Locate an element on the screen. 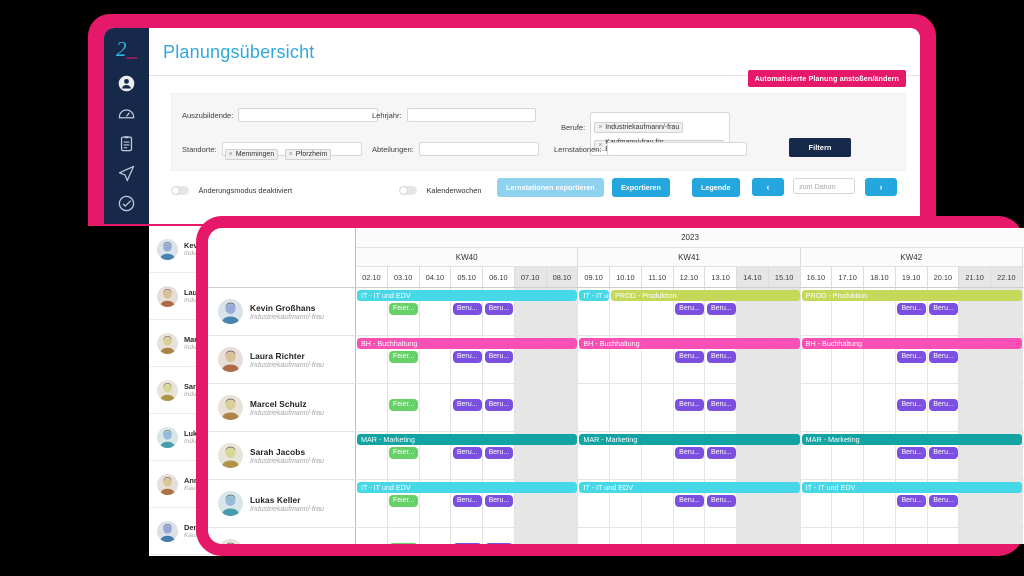 Image resolution: width=1024 pixels, height=576 pixels. next-period-button: › is located at coordinates (881, 187).